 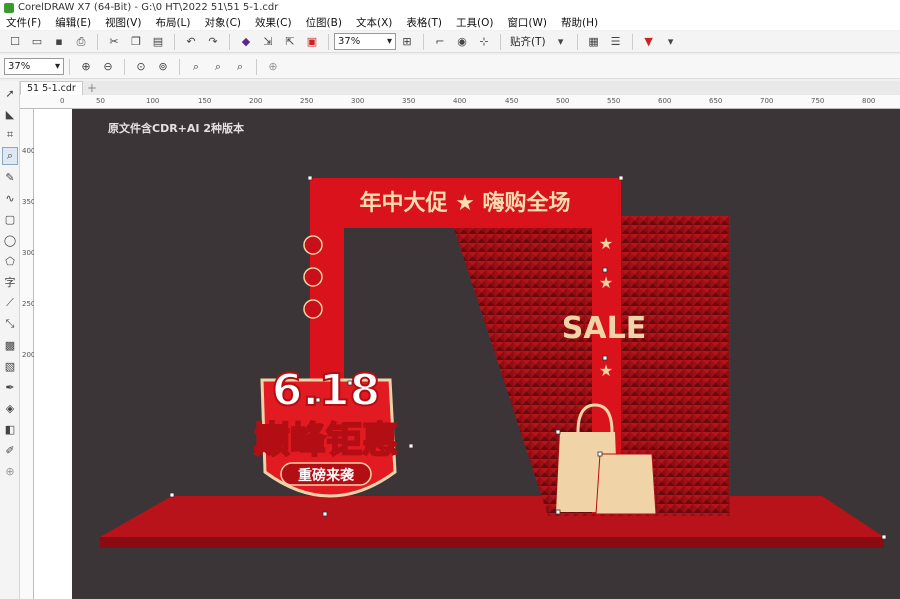 I want to click on badge-number: 6.18, so click(x=326, y=390).